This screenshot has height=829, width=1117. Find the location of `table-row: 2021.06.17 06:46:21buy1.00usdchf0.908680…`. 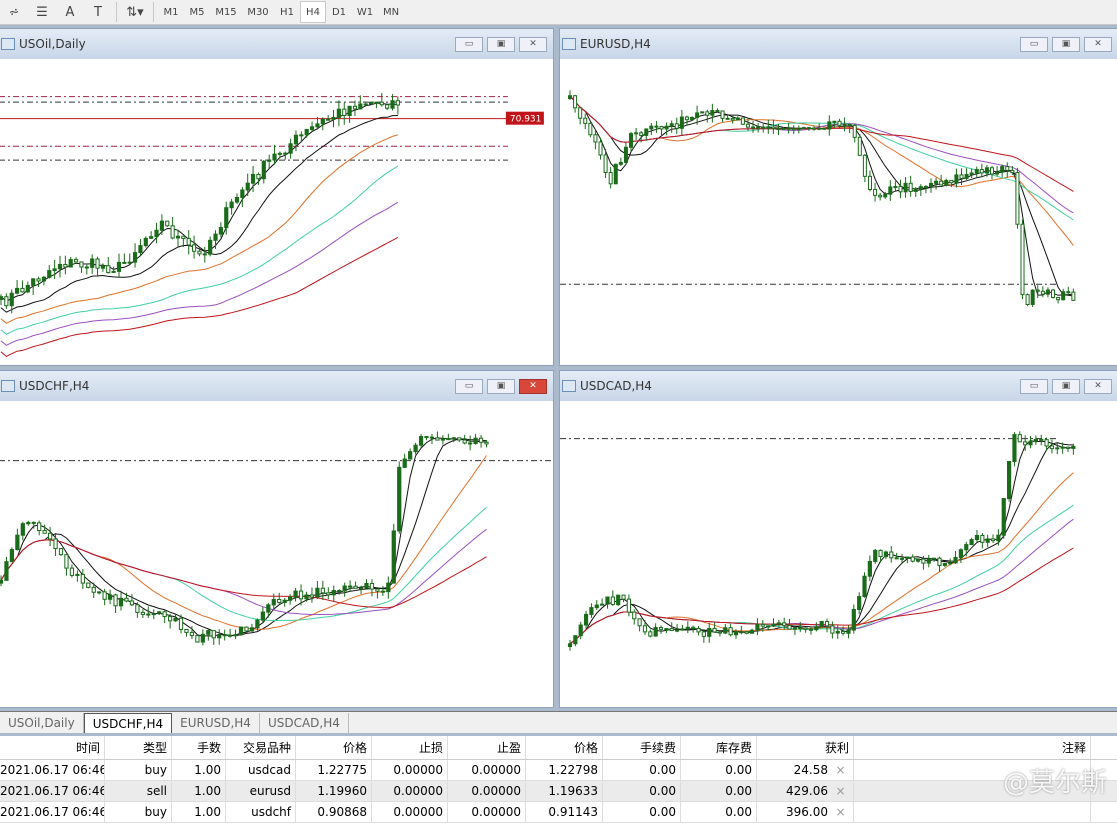

table-row: 2021.06.17 06:46:21buy1.00usdchf0.908680… is located at coordinates (558, 812).